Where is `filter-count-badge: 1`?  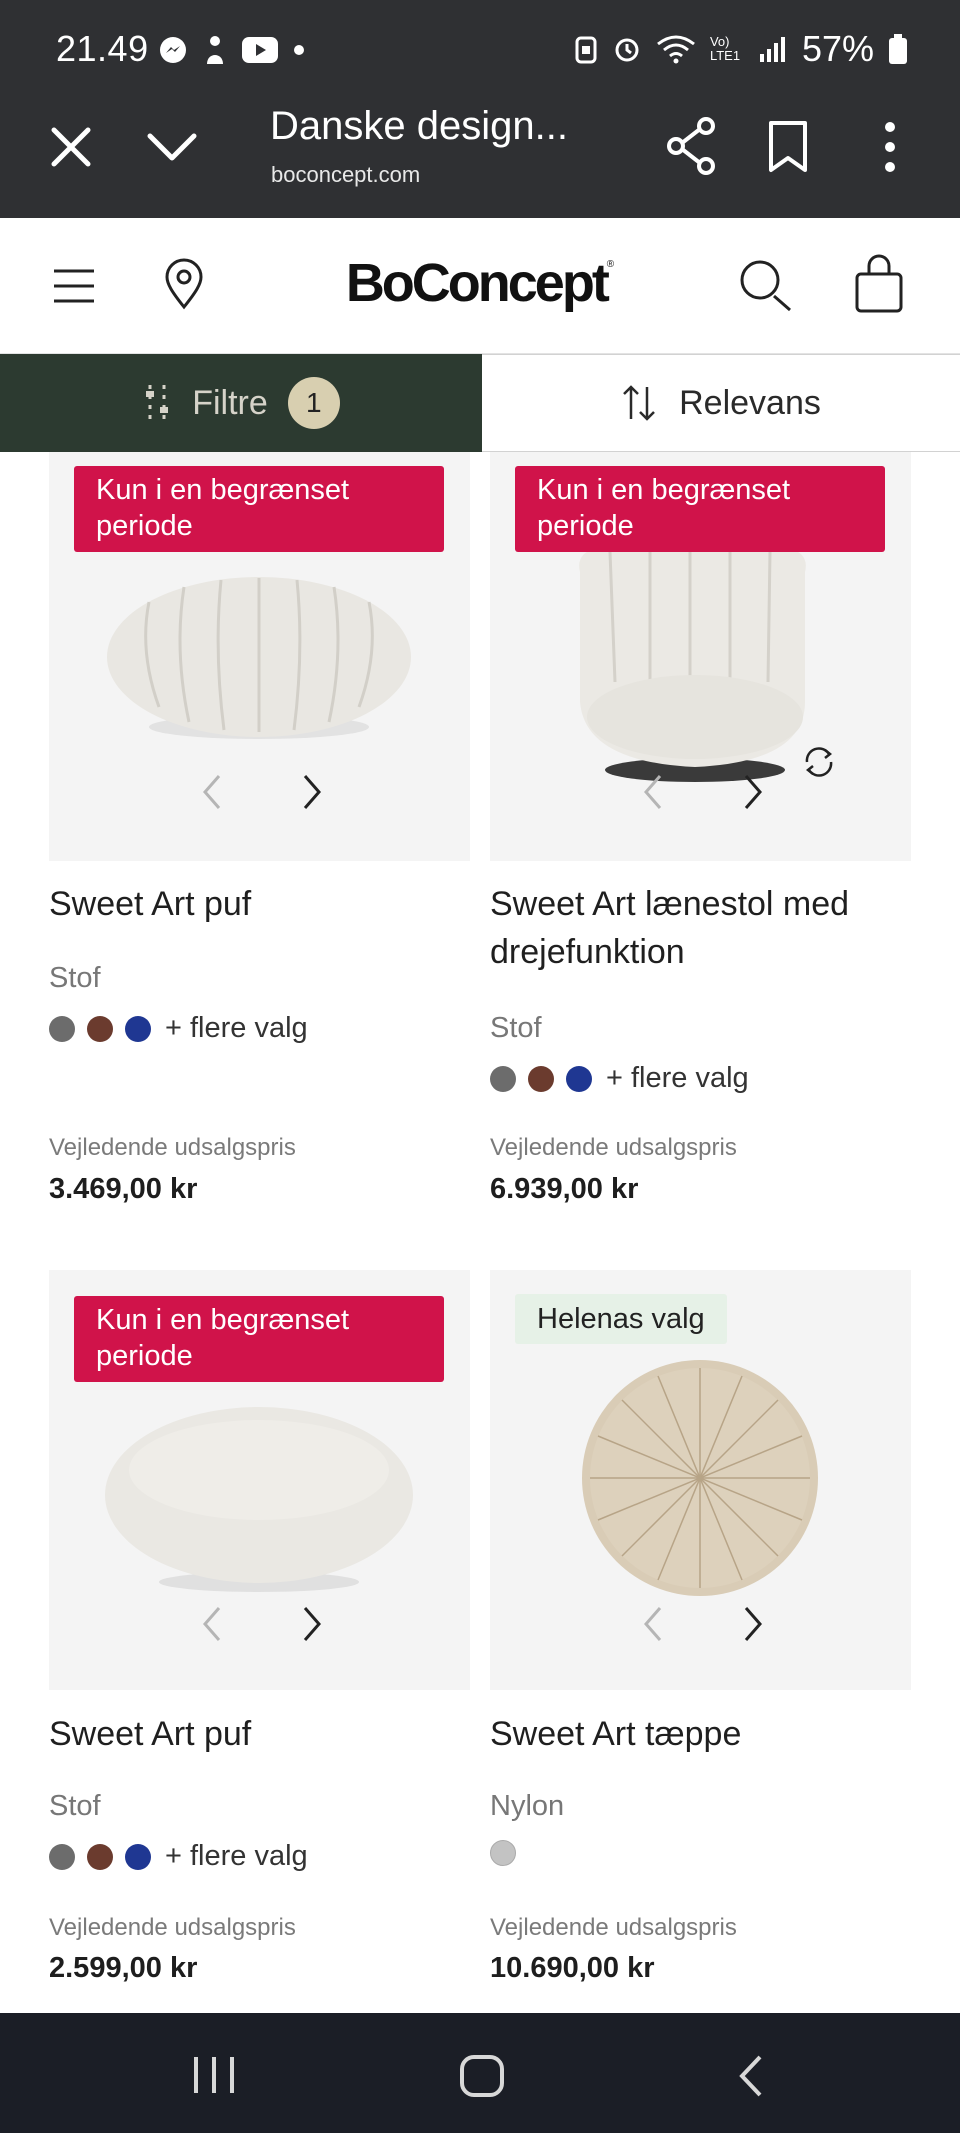
filter-count-badge: 1 is located at coordinates (313, 403).